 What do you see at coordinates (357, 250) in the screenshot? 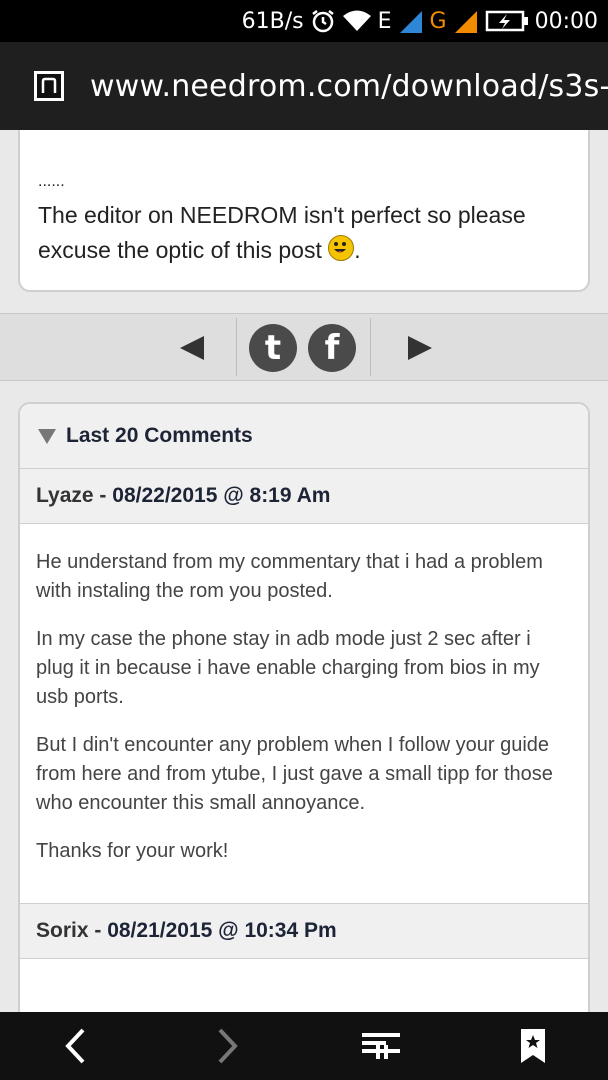
I see `post-trailing: .` at bounding box center [357, 250].